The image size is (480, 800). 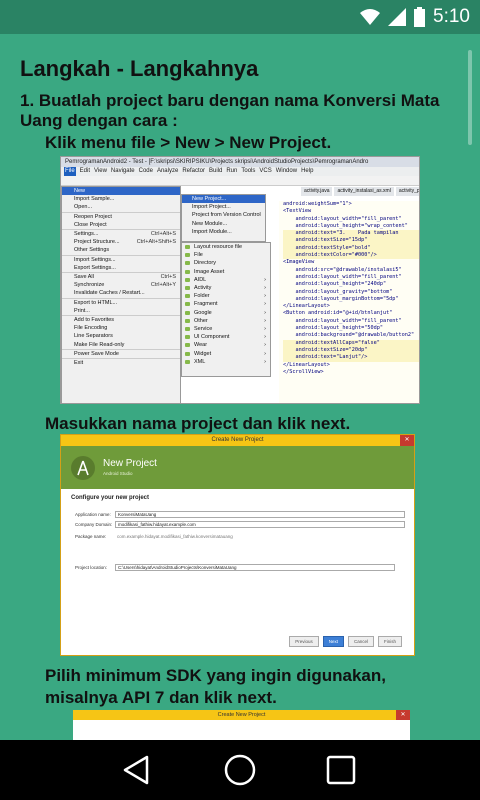 I want to click on status-time: 5:10, so click(x=451, y=16).